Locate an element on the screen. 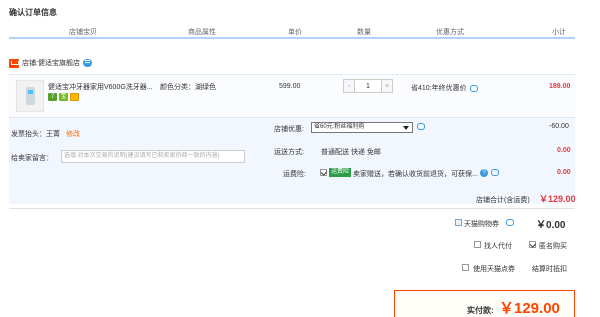 The image size is (600, 317). table-header: 店铺宝贝 商品属性 单价 数量 优惠方式 小计 is located at coordinates (292, 31).